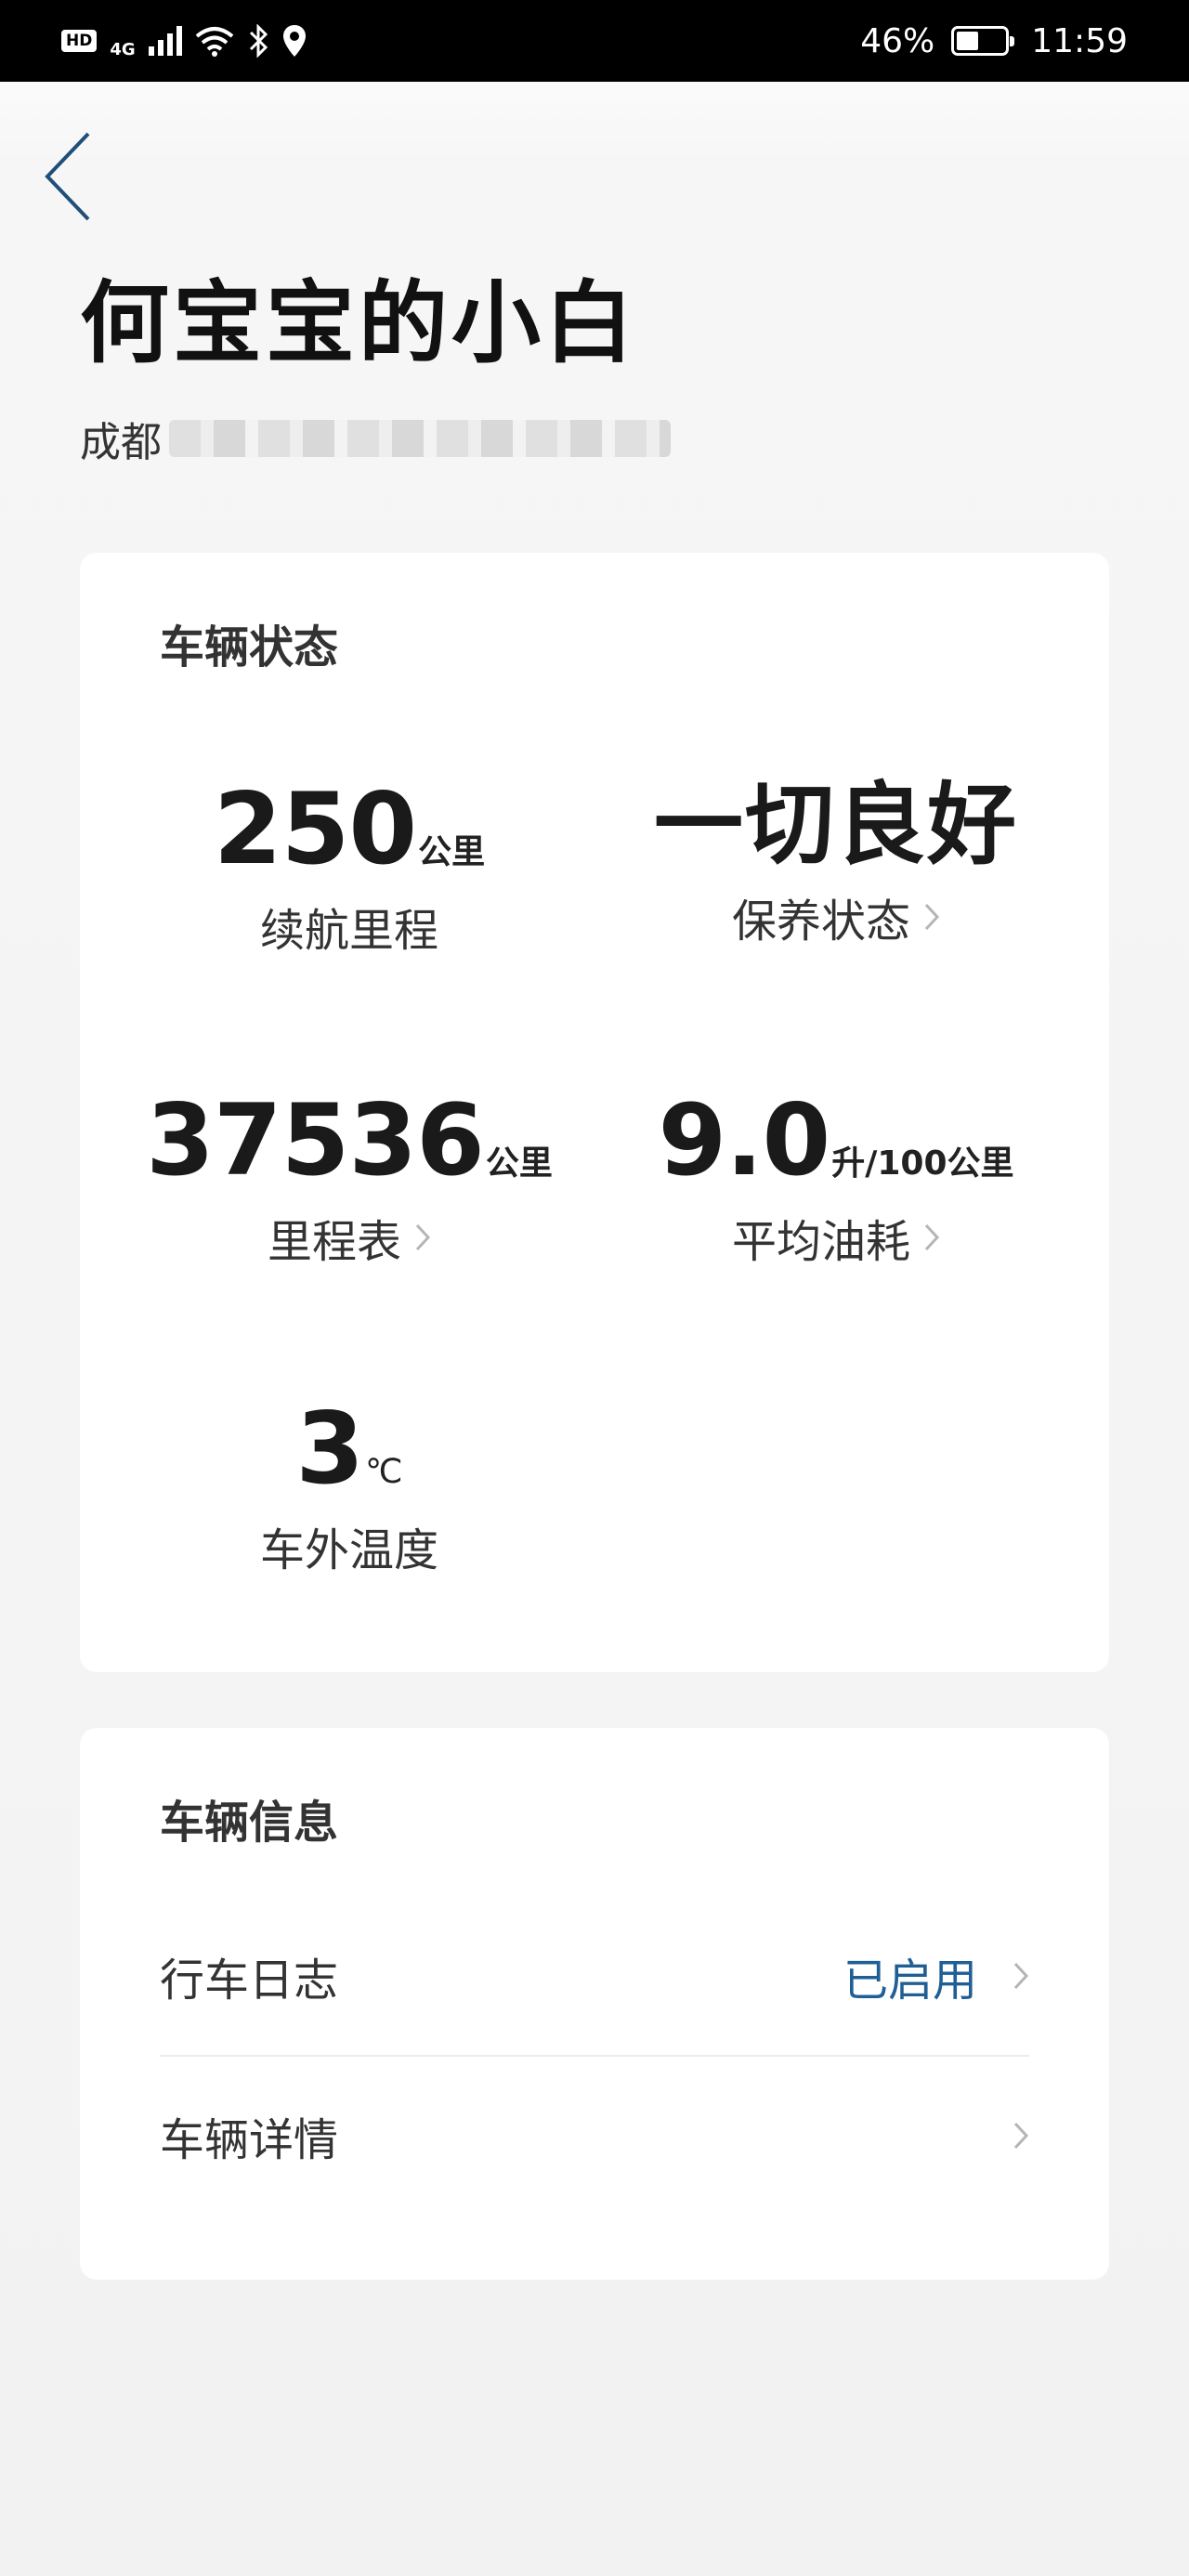  I want to click on temperature-unit: ℃, so click(384, 1472).